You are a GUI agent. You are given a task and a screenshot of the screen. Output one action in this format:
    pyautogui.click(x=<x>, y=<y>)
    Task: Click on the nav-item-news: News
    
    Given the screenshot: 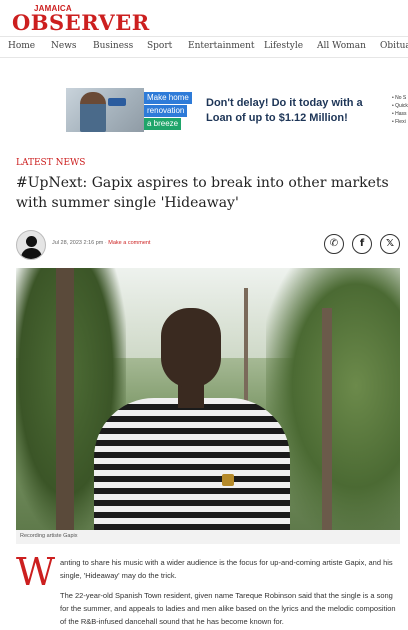 What is the action you would take?
    pyautogui.click(x=64, y=46)
    